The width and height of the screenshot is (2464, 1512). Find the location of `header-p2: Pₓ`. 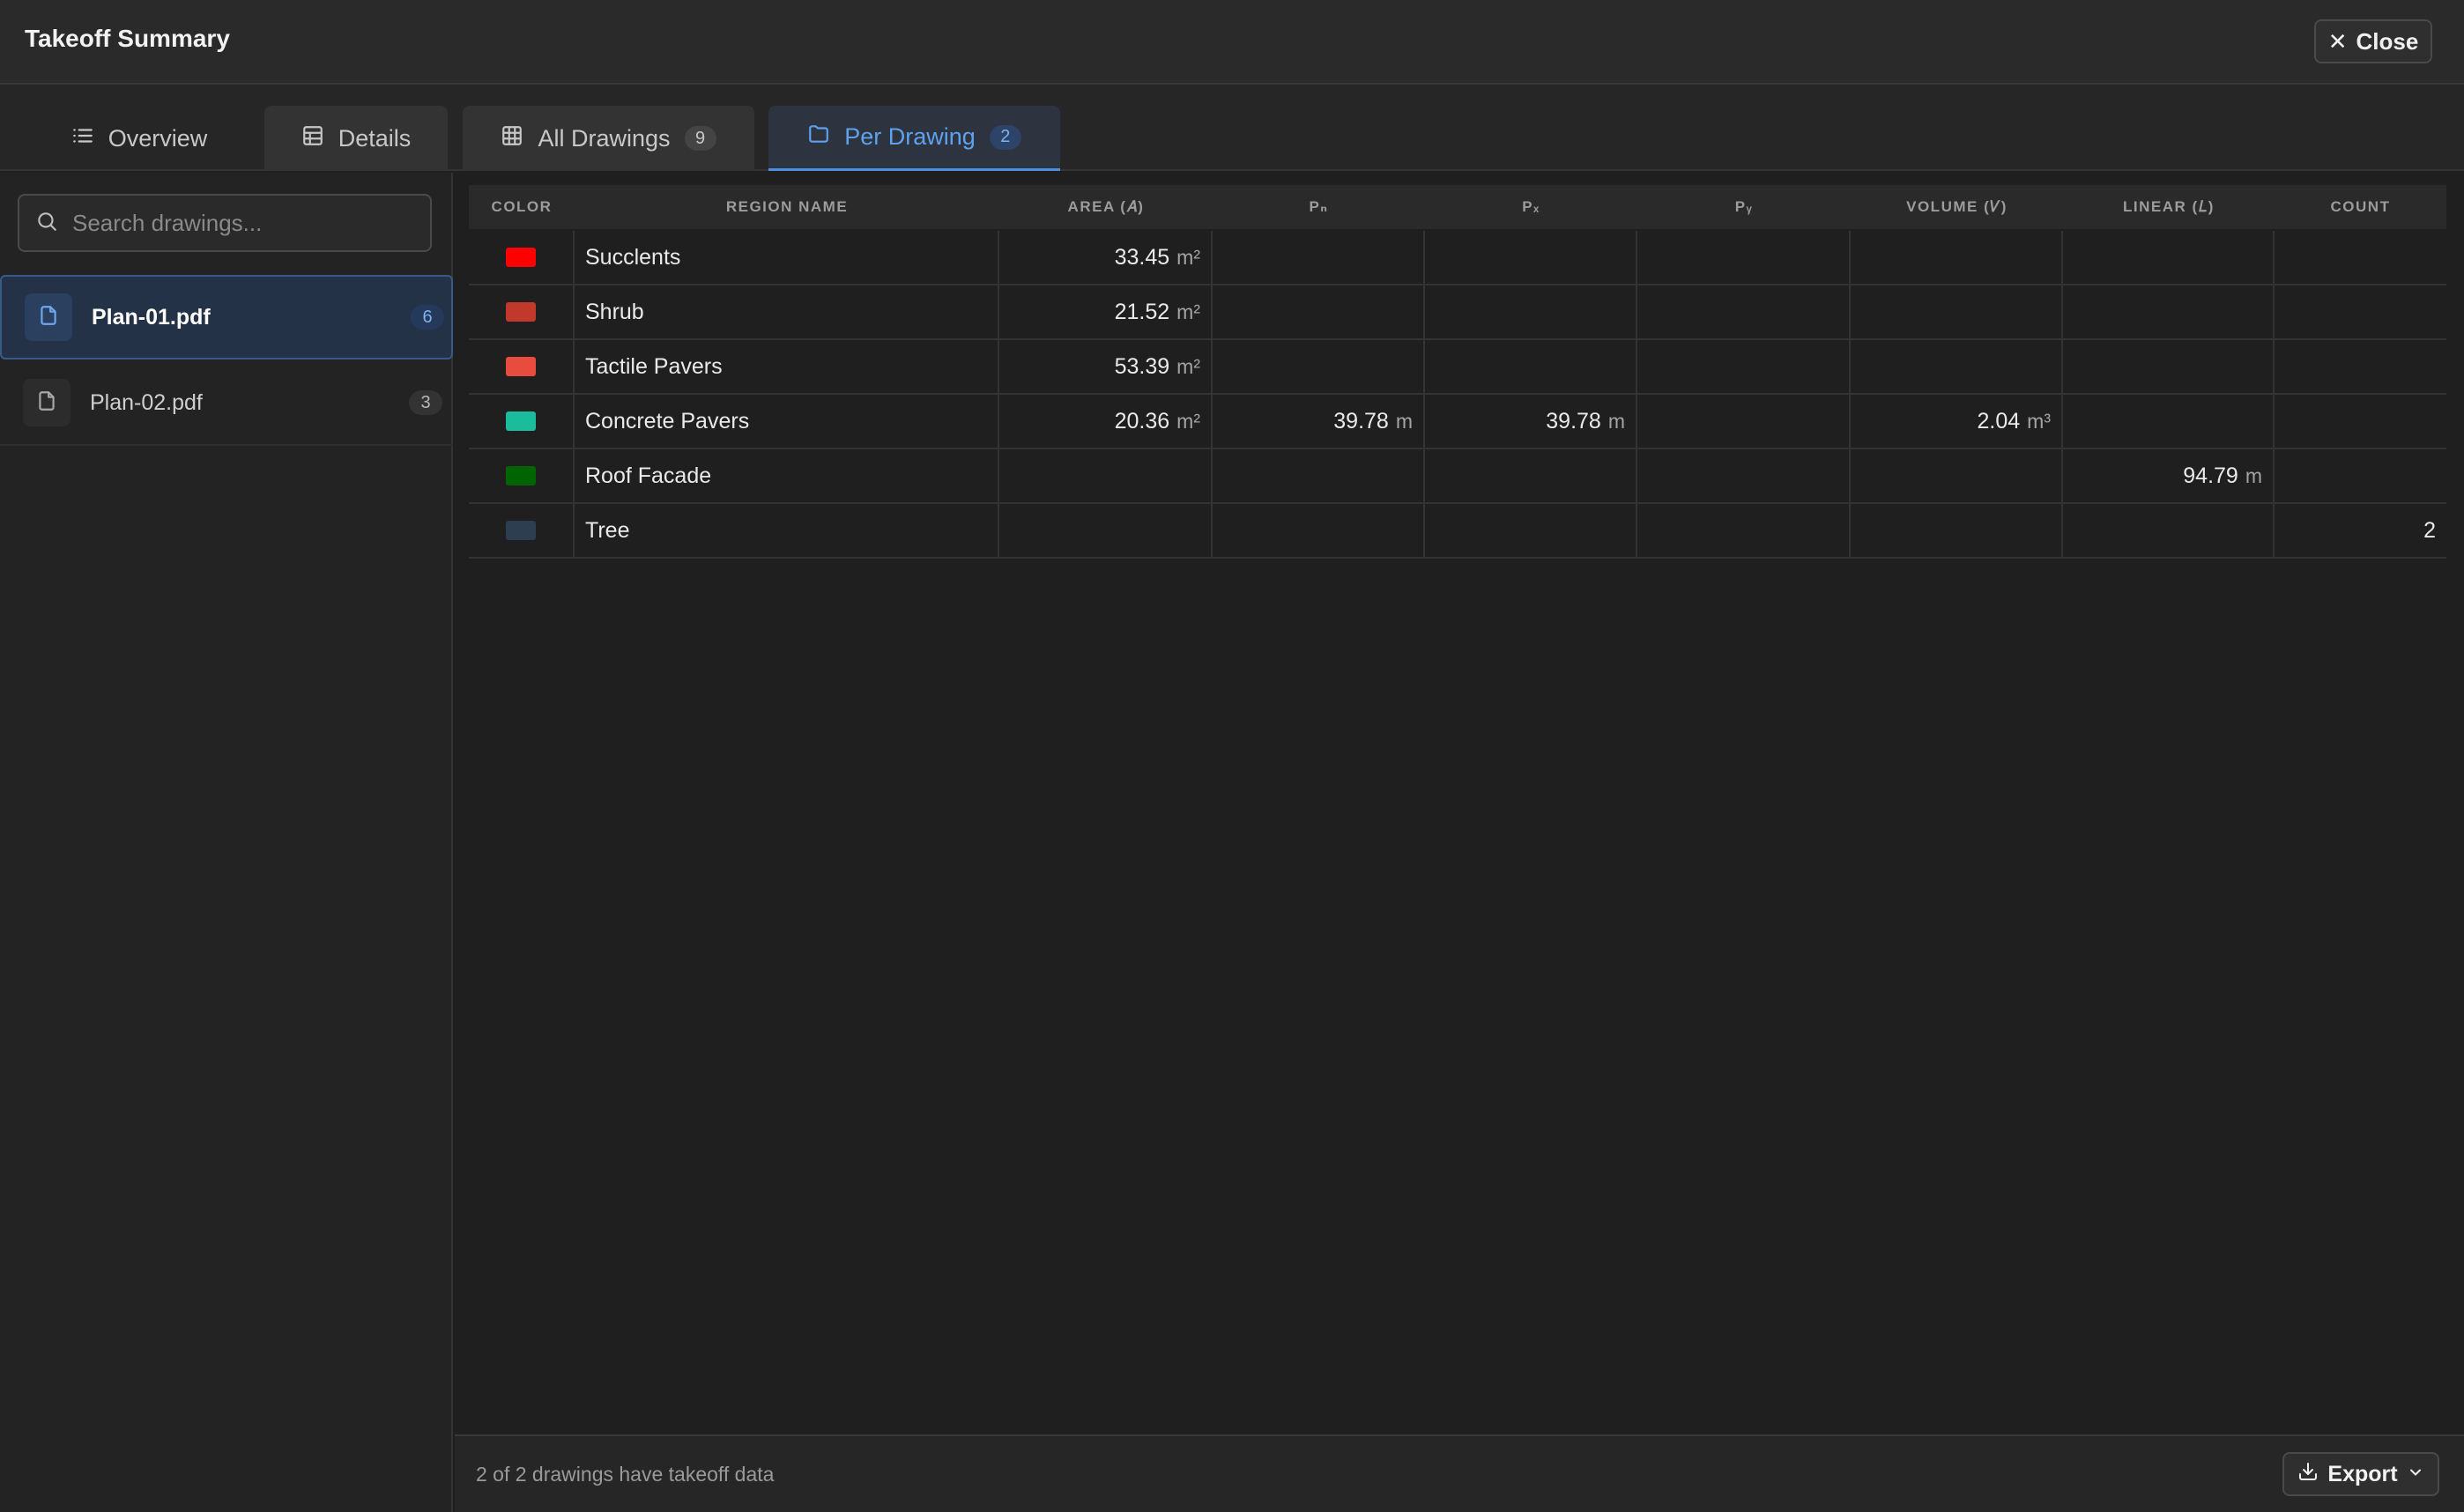

header-p2: Pₓ is located at coordinates (1531, 207).